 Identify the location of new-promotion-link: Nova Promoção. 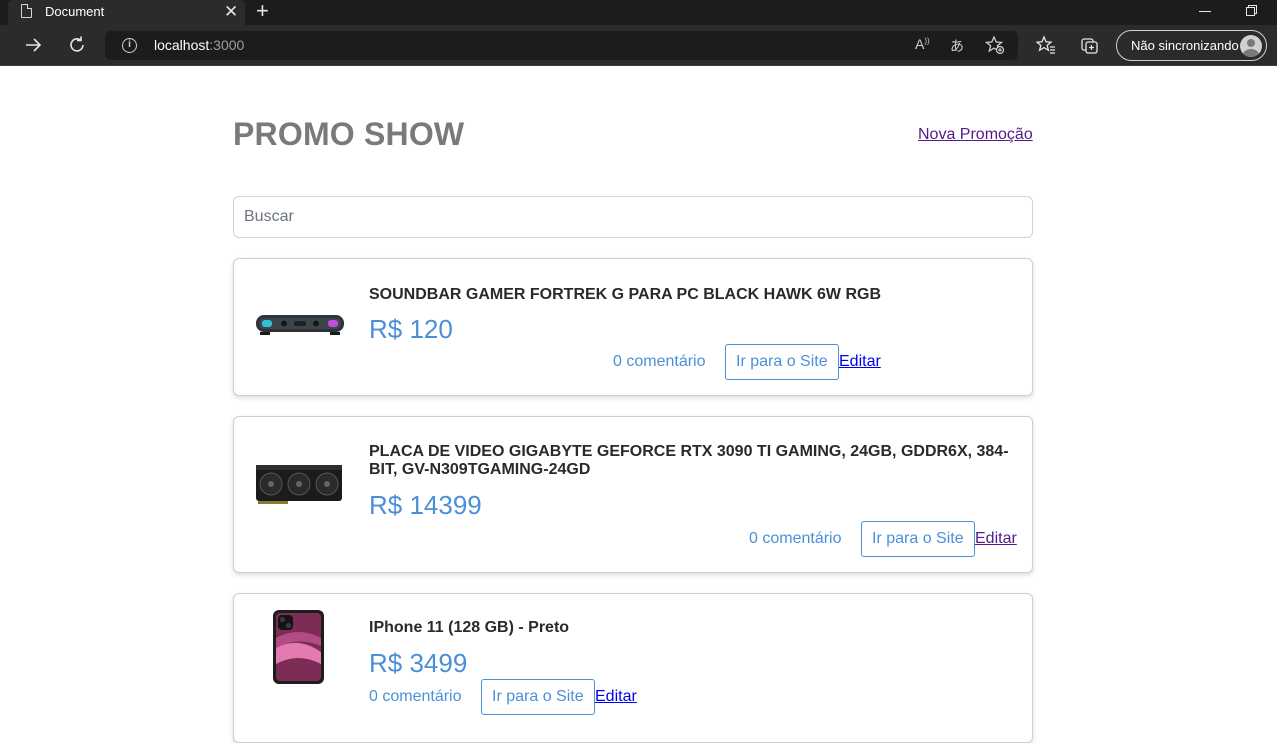
(975, 135).